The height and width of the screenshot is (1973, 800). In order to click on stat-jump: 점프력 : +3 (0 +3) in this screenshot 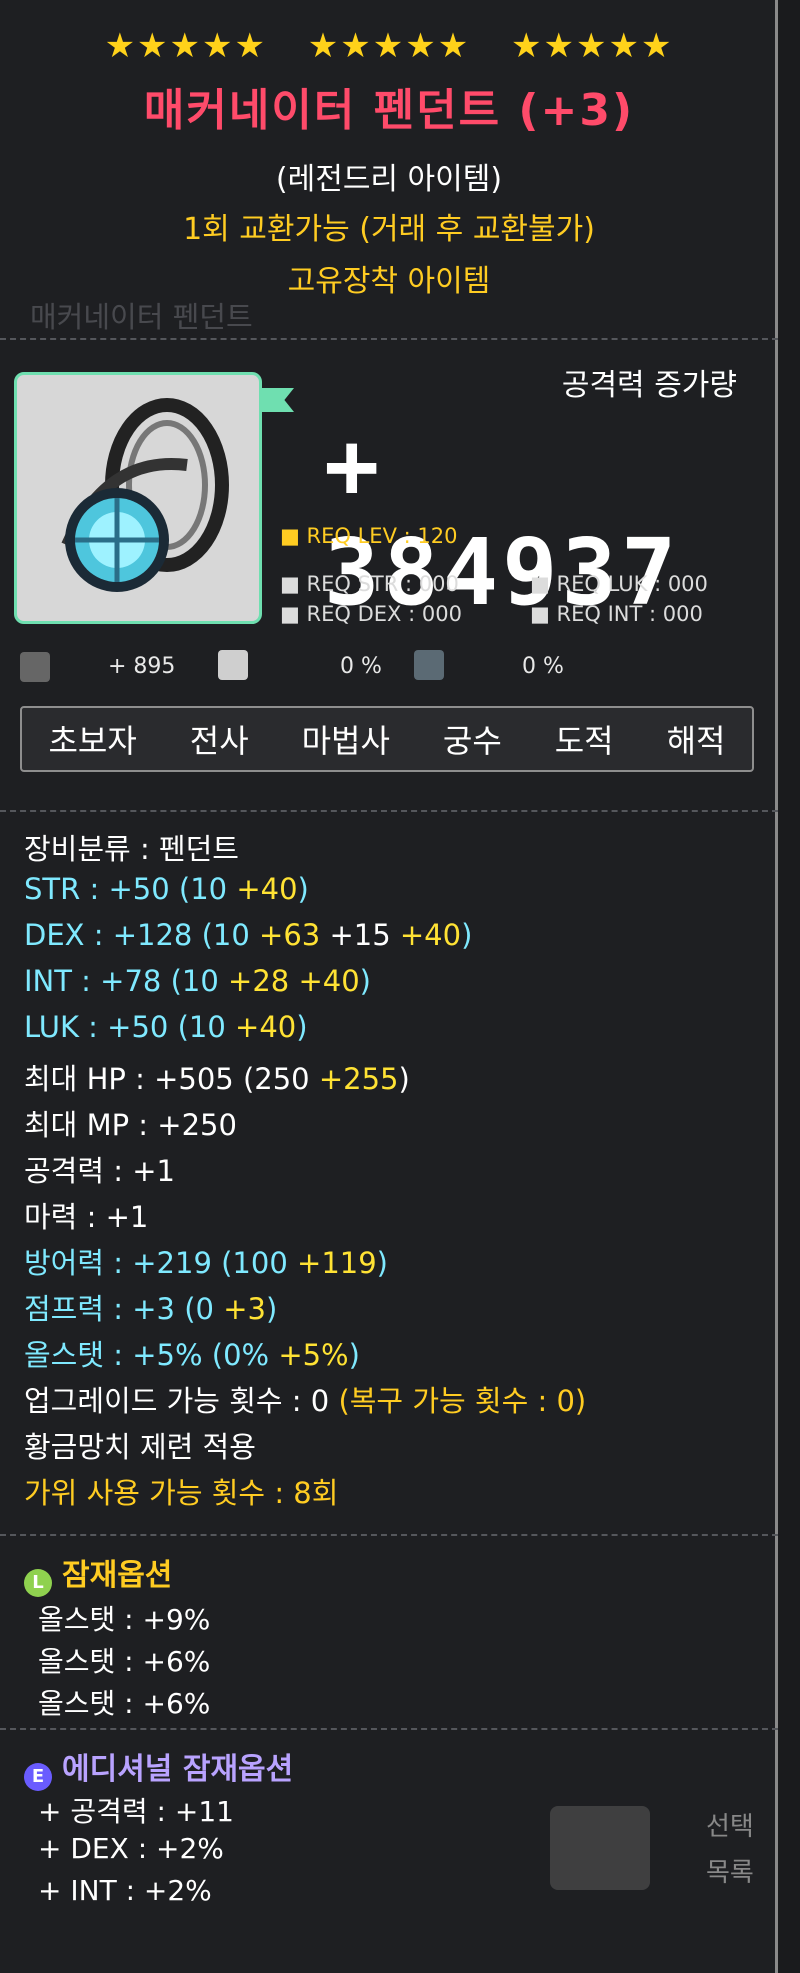, I will do `click(150, 1307)`.